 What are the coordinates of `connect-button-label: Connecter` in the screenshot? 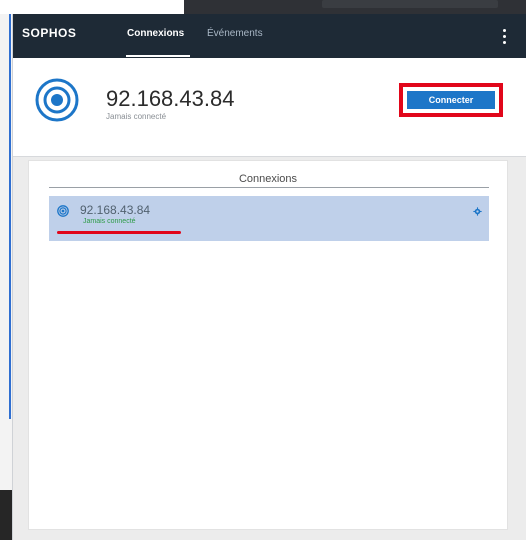 It's located at (451, 100).